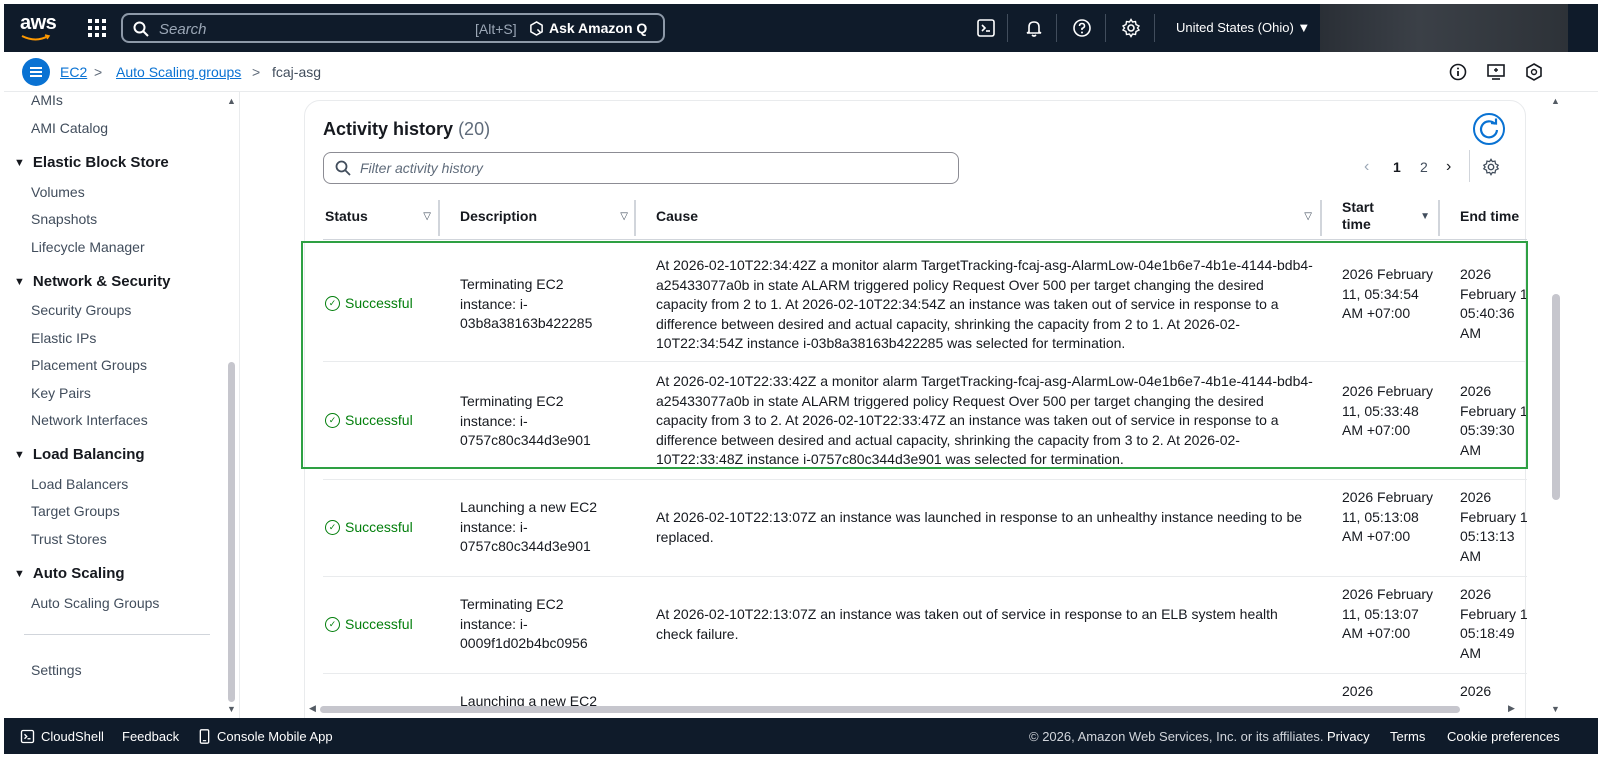  I want to click on sidebar-section-auto-scaling: ▼ Auto Scaling, so click(69, 573).